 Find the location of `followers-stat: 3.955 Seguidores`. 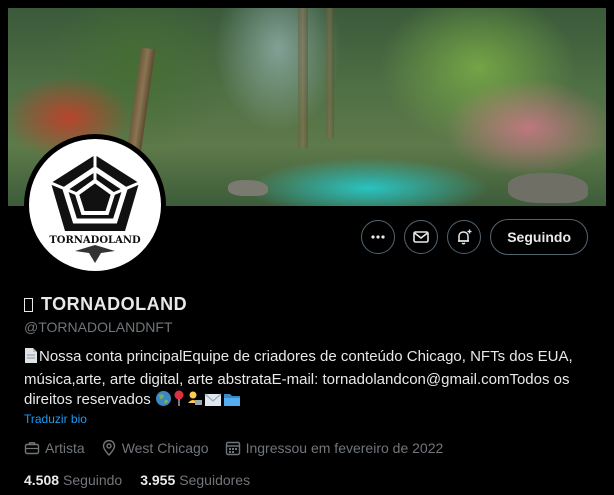

followers-stat: 3.955 Seguidores is located at coordinates (195, 480).